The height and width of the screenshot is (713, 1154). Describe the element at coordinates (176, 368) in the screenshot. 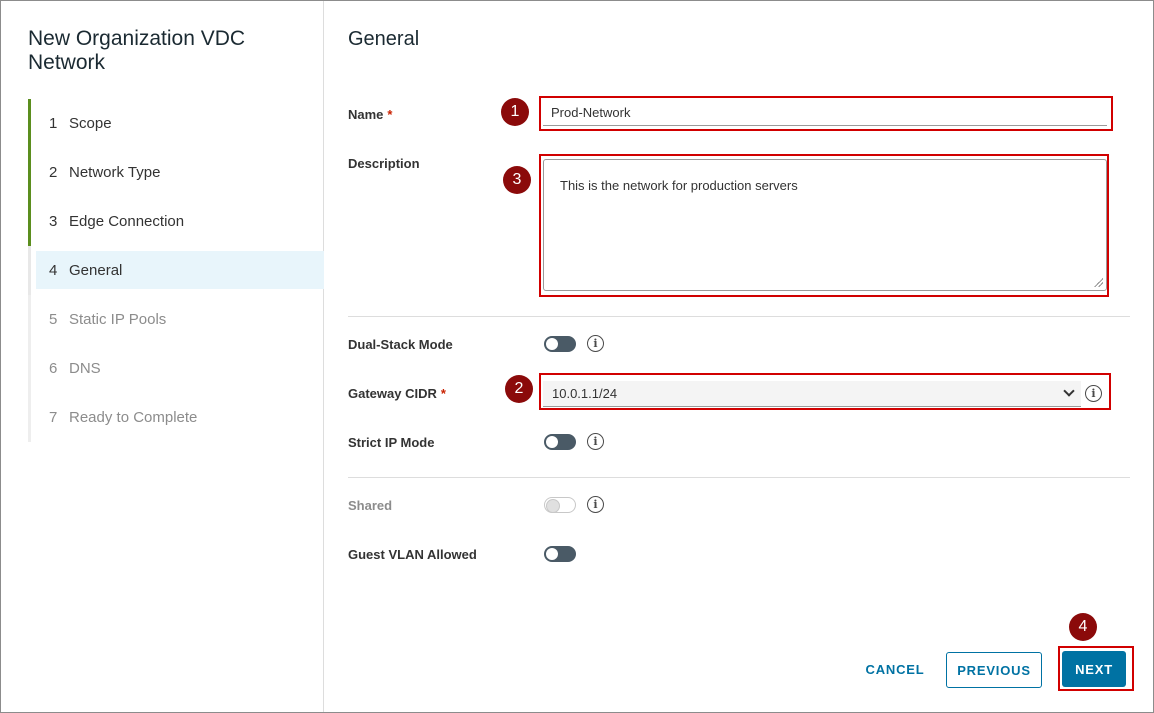

I see `step-dns: 6 DNS` at that location.